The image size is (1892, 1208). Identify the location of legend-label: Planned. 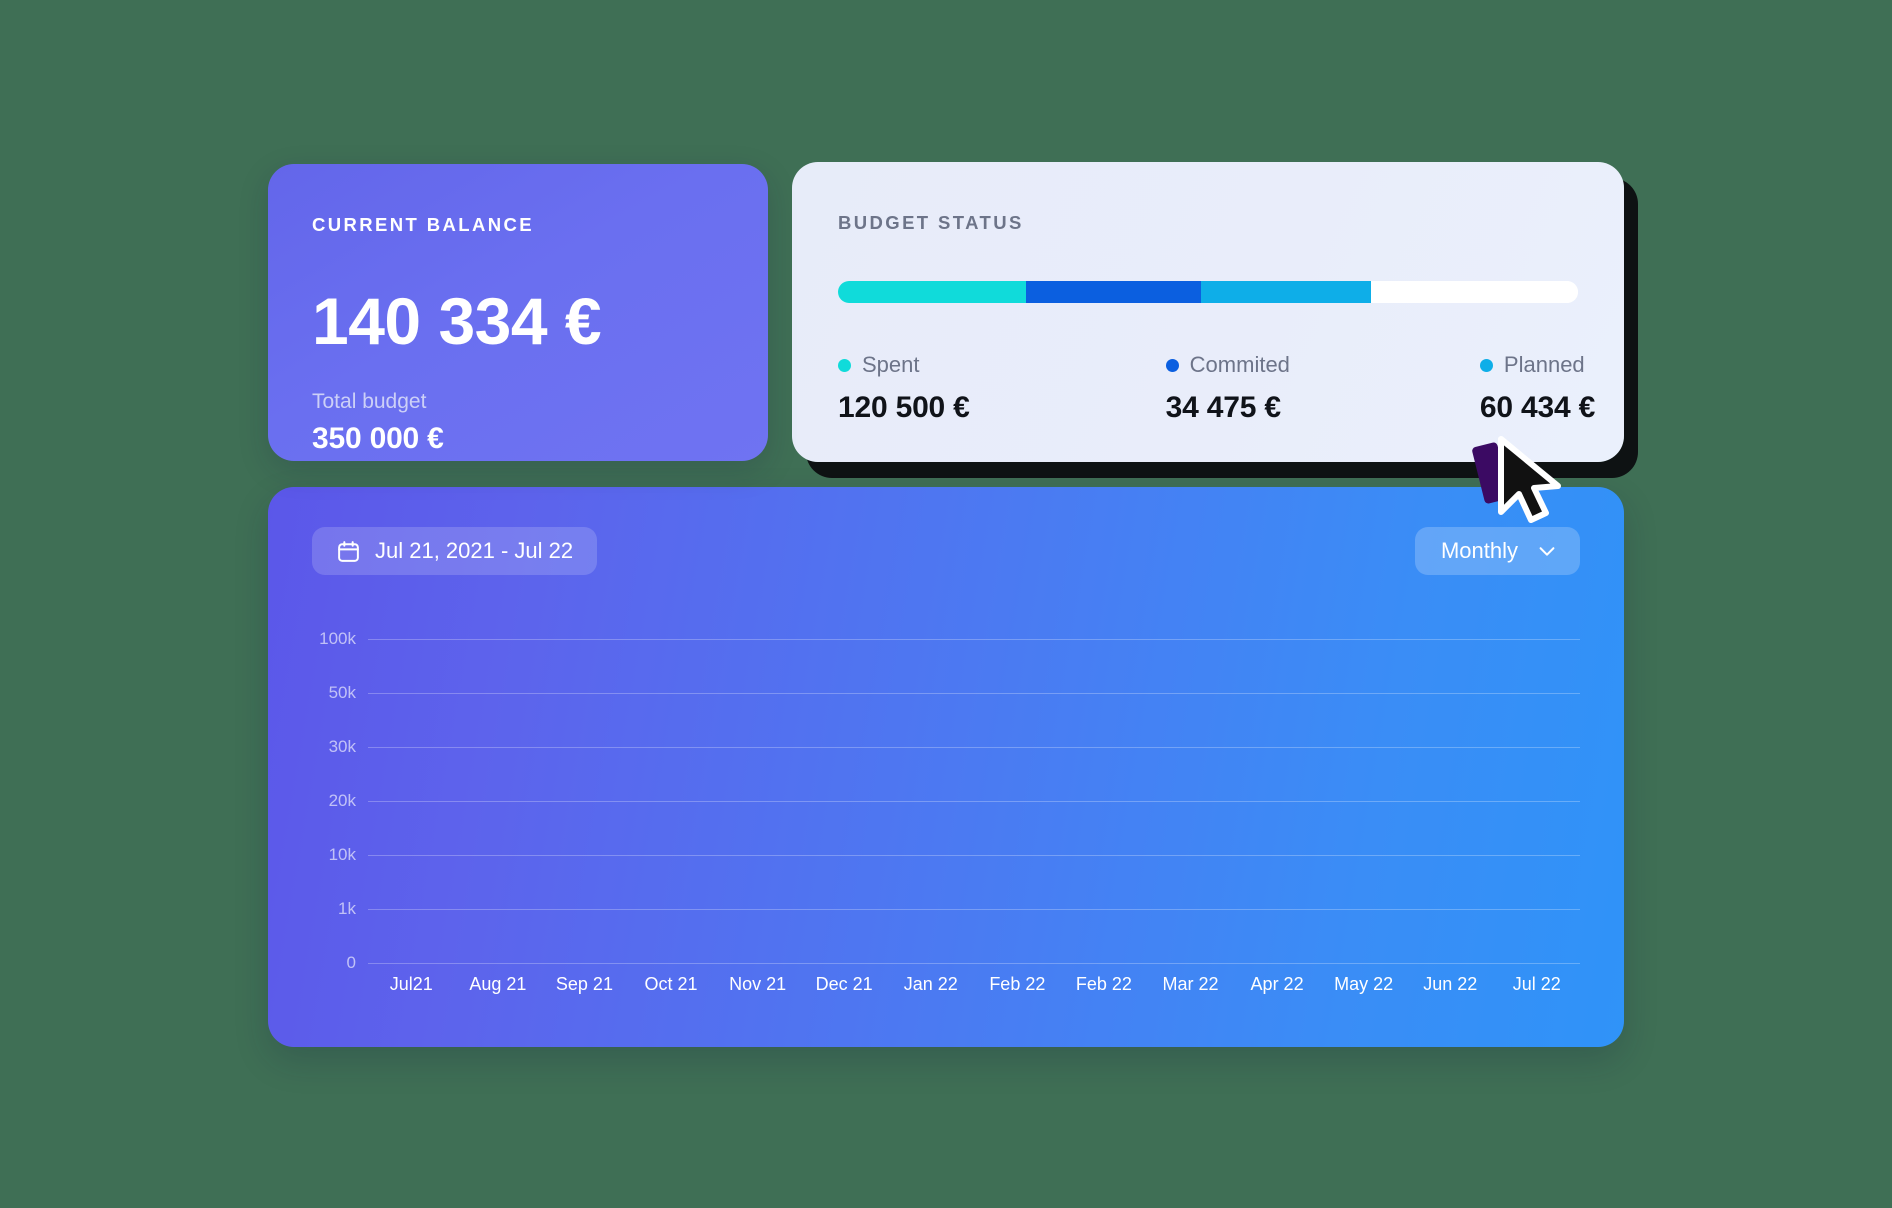
(1544, 364).